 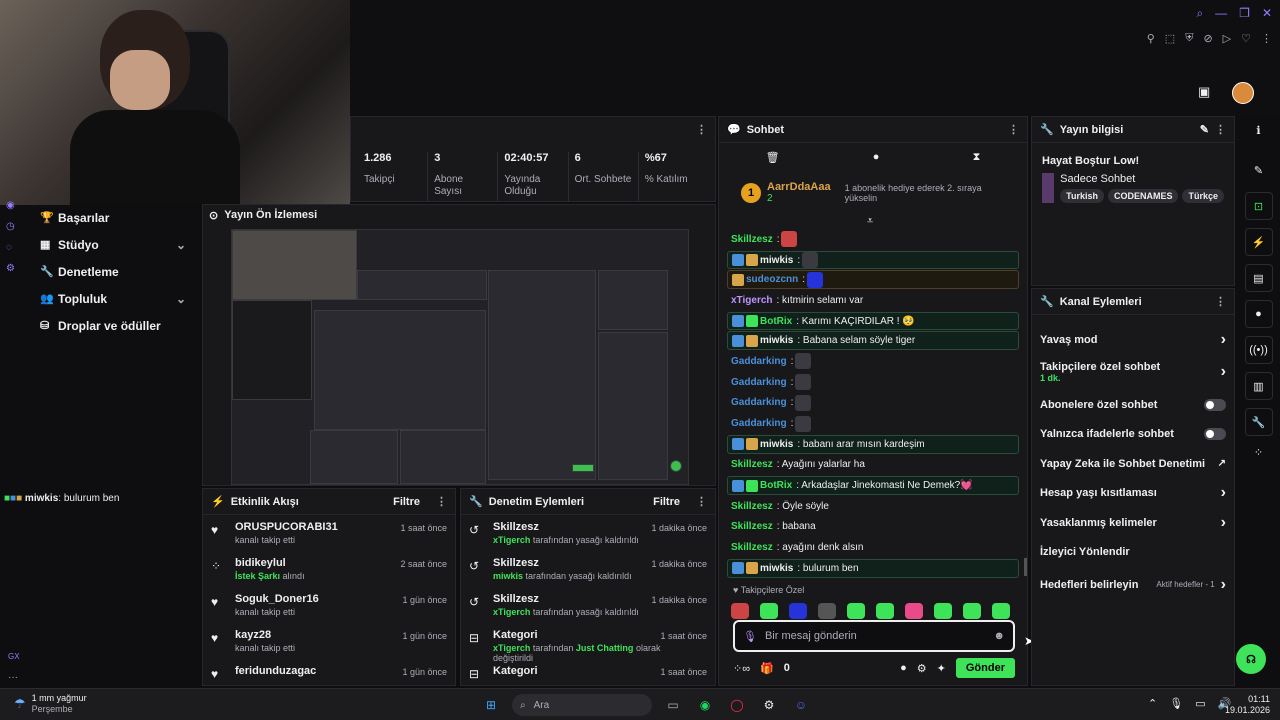 I want to click on nav-drops: ⛁ Droplar ve ödüller, so click(x=113, y=325).